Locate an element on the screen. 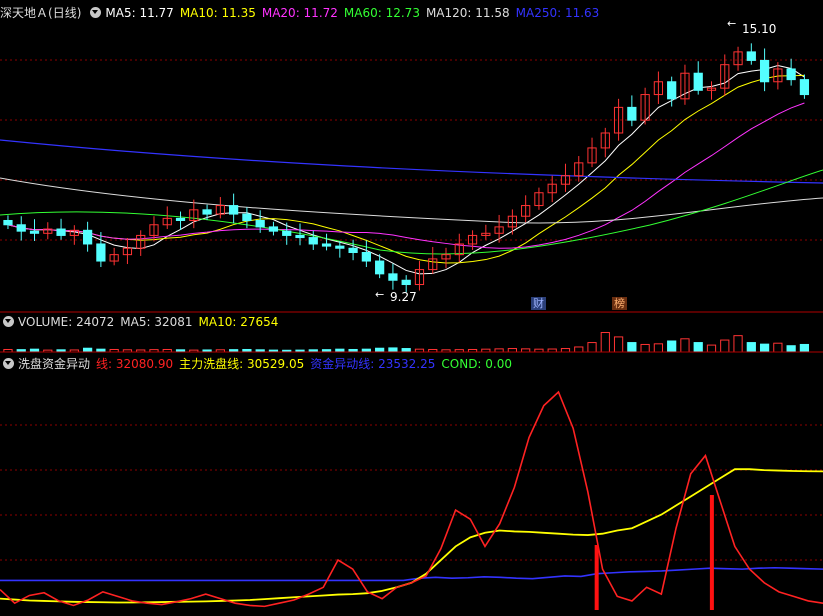 The width and height of the screenshot is (823, 616). volume-indicator-1: MA5: 32081 is located at coordinates (156, 322).